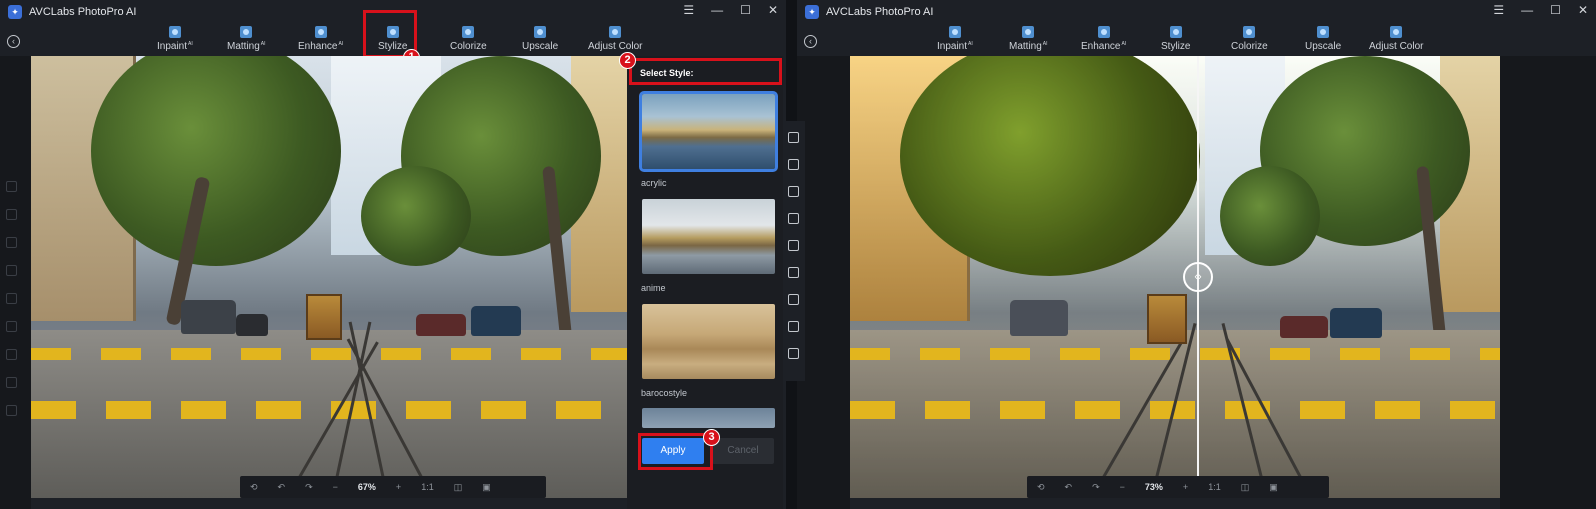  I want to click on matting-icon, so click(1028, 32).